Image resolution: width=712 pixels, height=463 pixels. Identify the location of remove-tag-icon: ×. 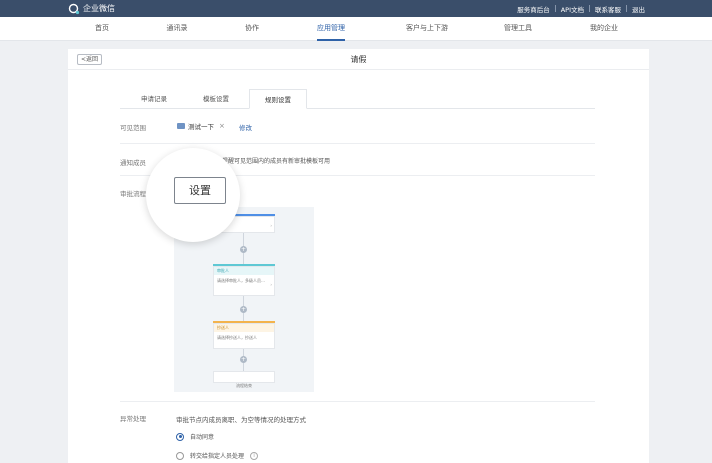
(222, 126).